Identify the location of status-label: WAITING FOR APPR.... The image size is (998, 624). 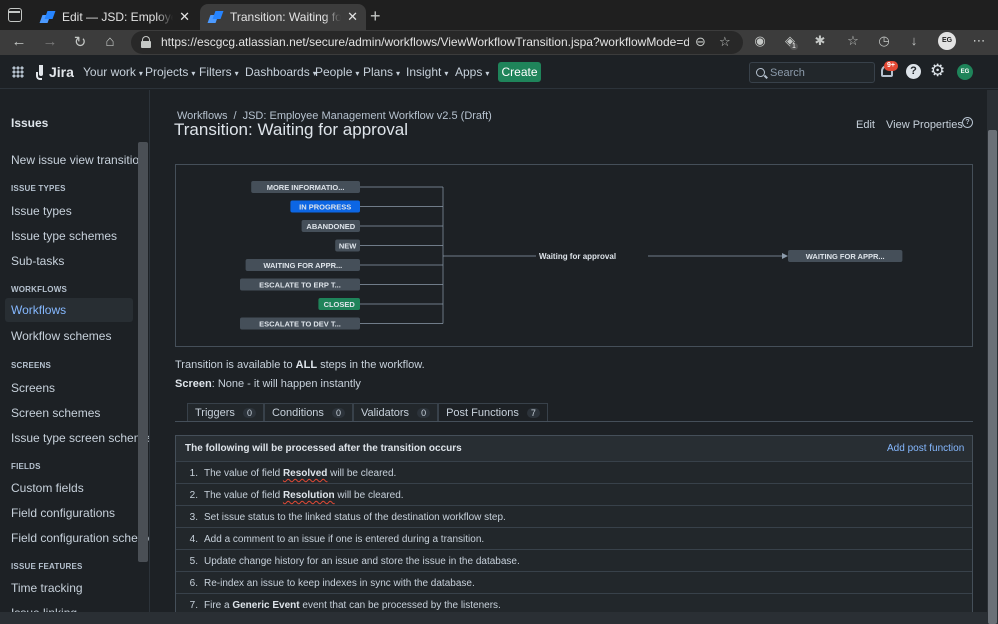
(302, 265).